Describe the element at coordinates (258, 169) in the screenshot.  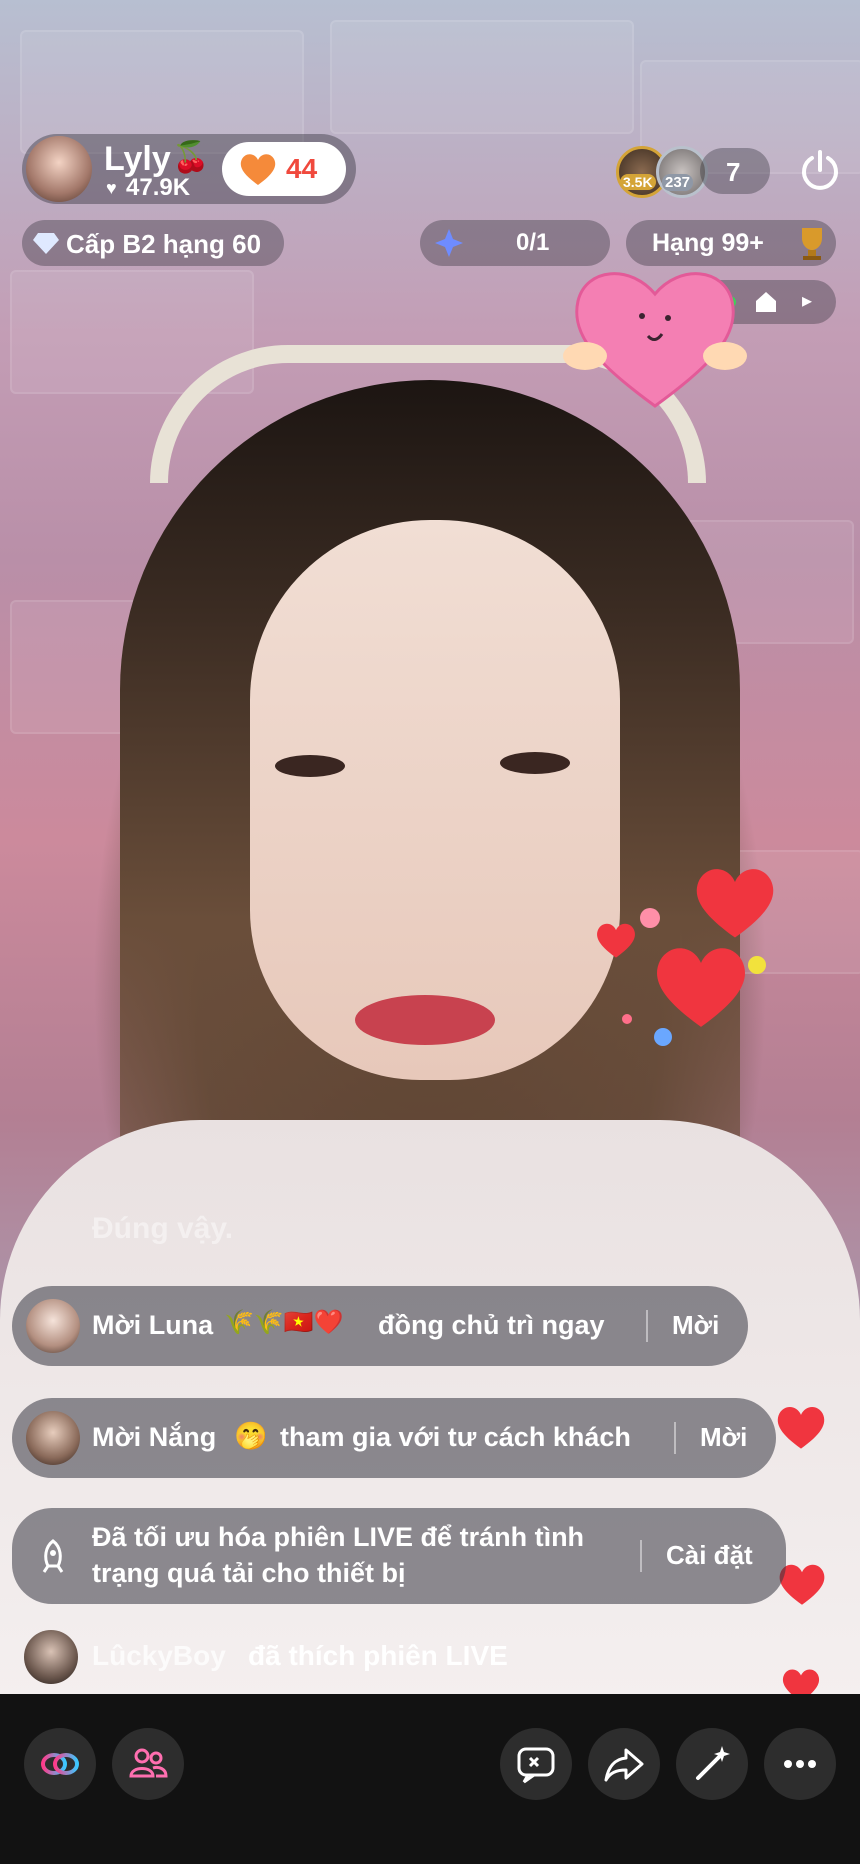
I see `orange-heart-icon` at that location.